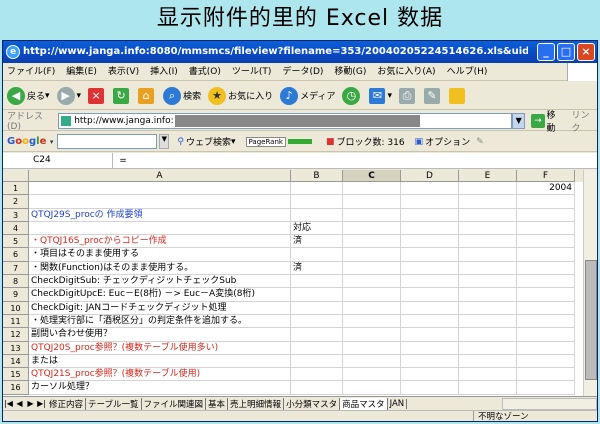 This screenshot has height=424, width=600. Describe the element at coordinates (160, 348) in the screenshot. I see `cell-a: QTQJ20S_proc参照？(複数テーブル使用多い)` at that location.